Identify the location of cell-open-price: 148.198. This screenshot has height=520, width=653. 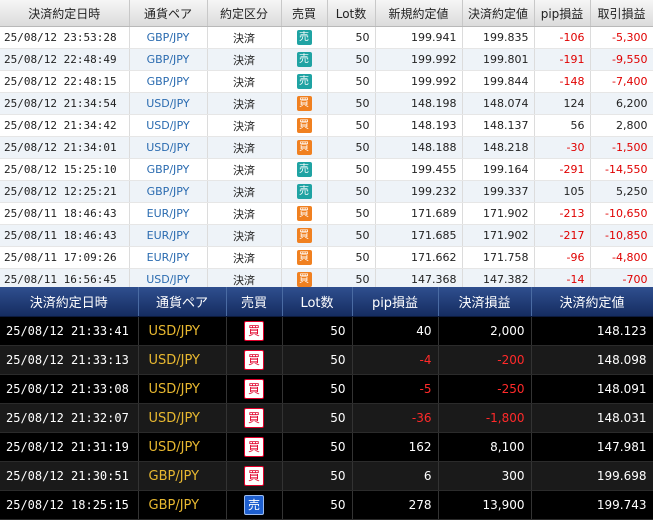
(419, 103).